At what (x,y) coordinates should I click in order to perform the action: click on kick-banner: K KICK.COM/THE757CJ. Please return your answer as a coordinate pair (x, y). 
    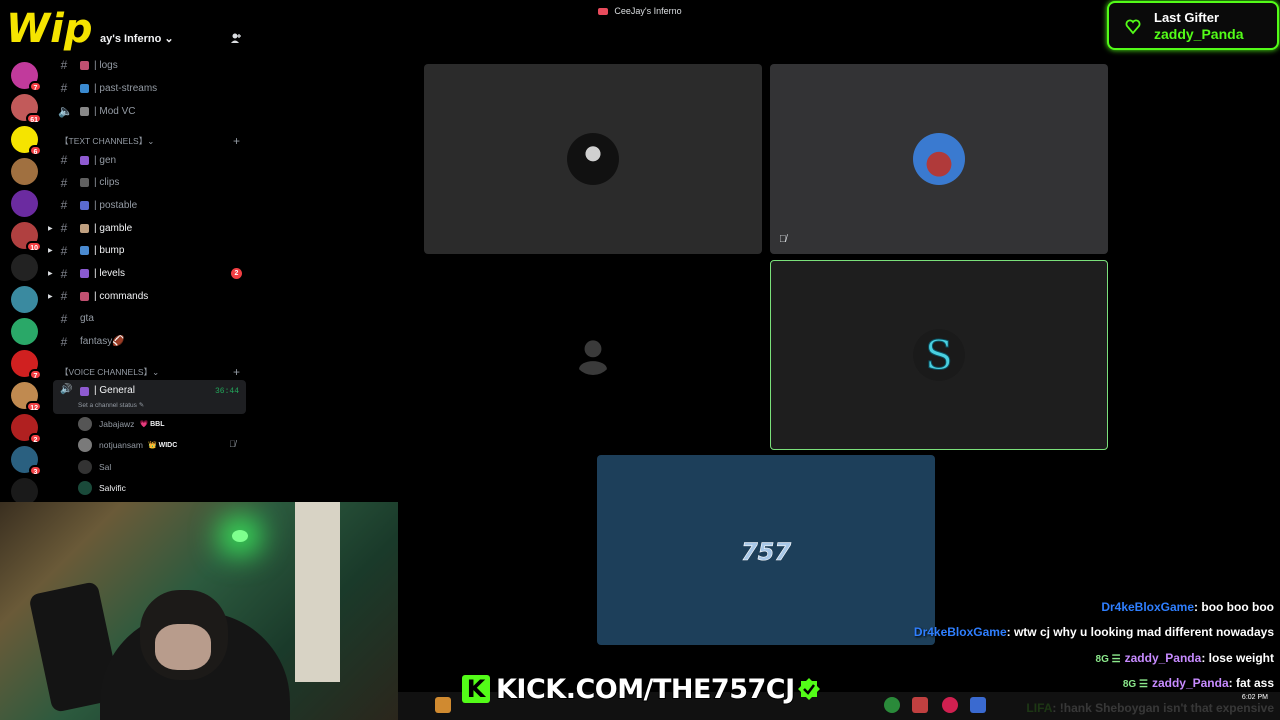
    Looking at the image, I should click on (641, 689).